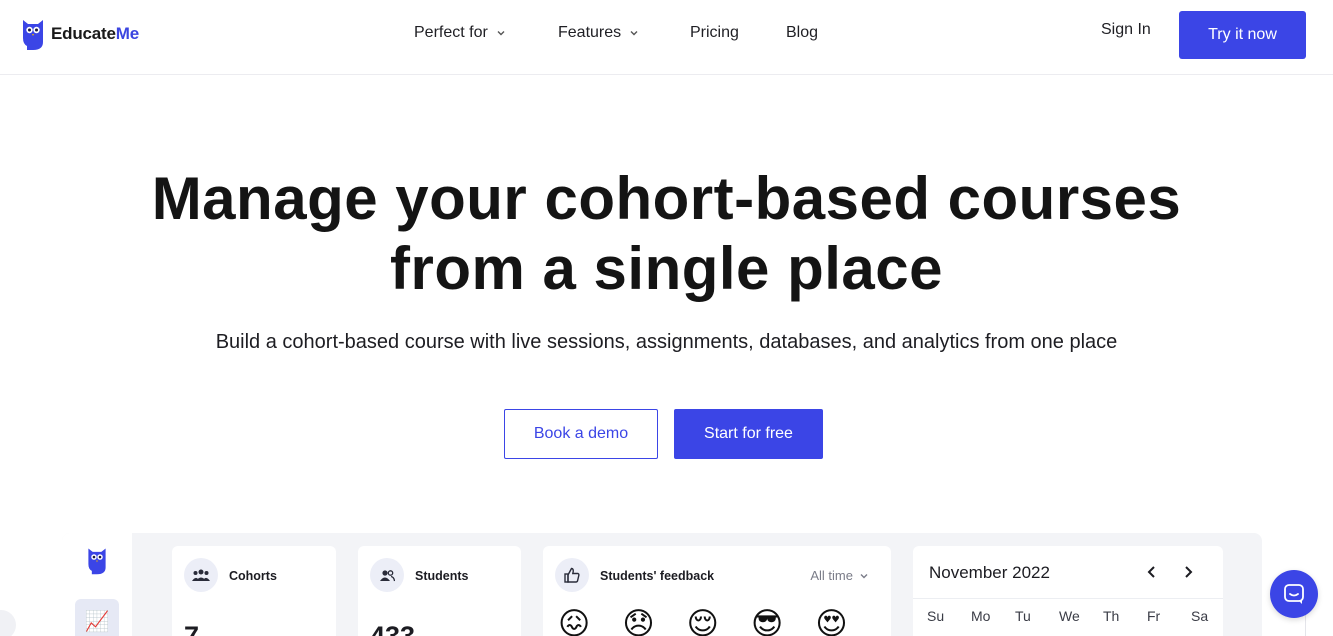 Image resolution: width=1333 pixels, height=636 pixels. Describe the element at coordinates (590, 32) in the screenshot. I see `nav-label: Features` at that location.